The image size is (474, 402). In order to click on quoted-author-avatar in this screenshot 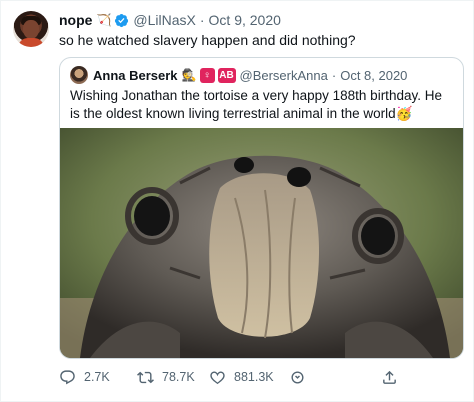, I will do `click(79, 75)`.